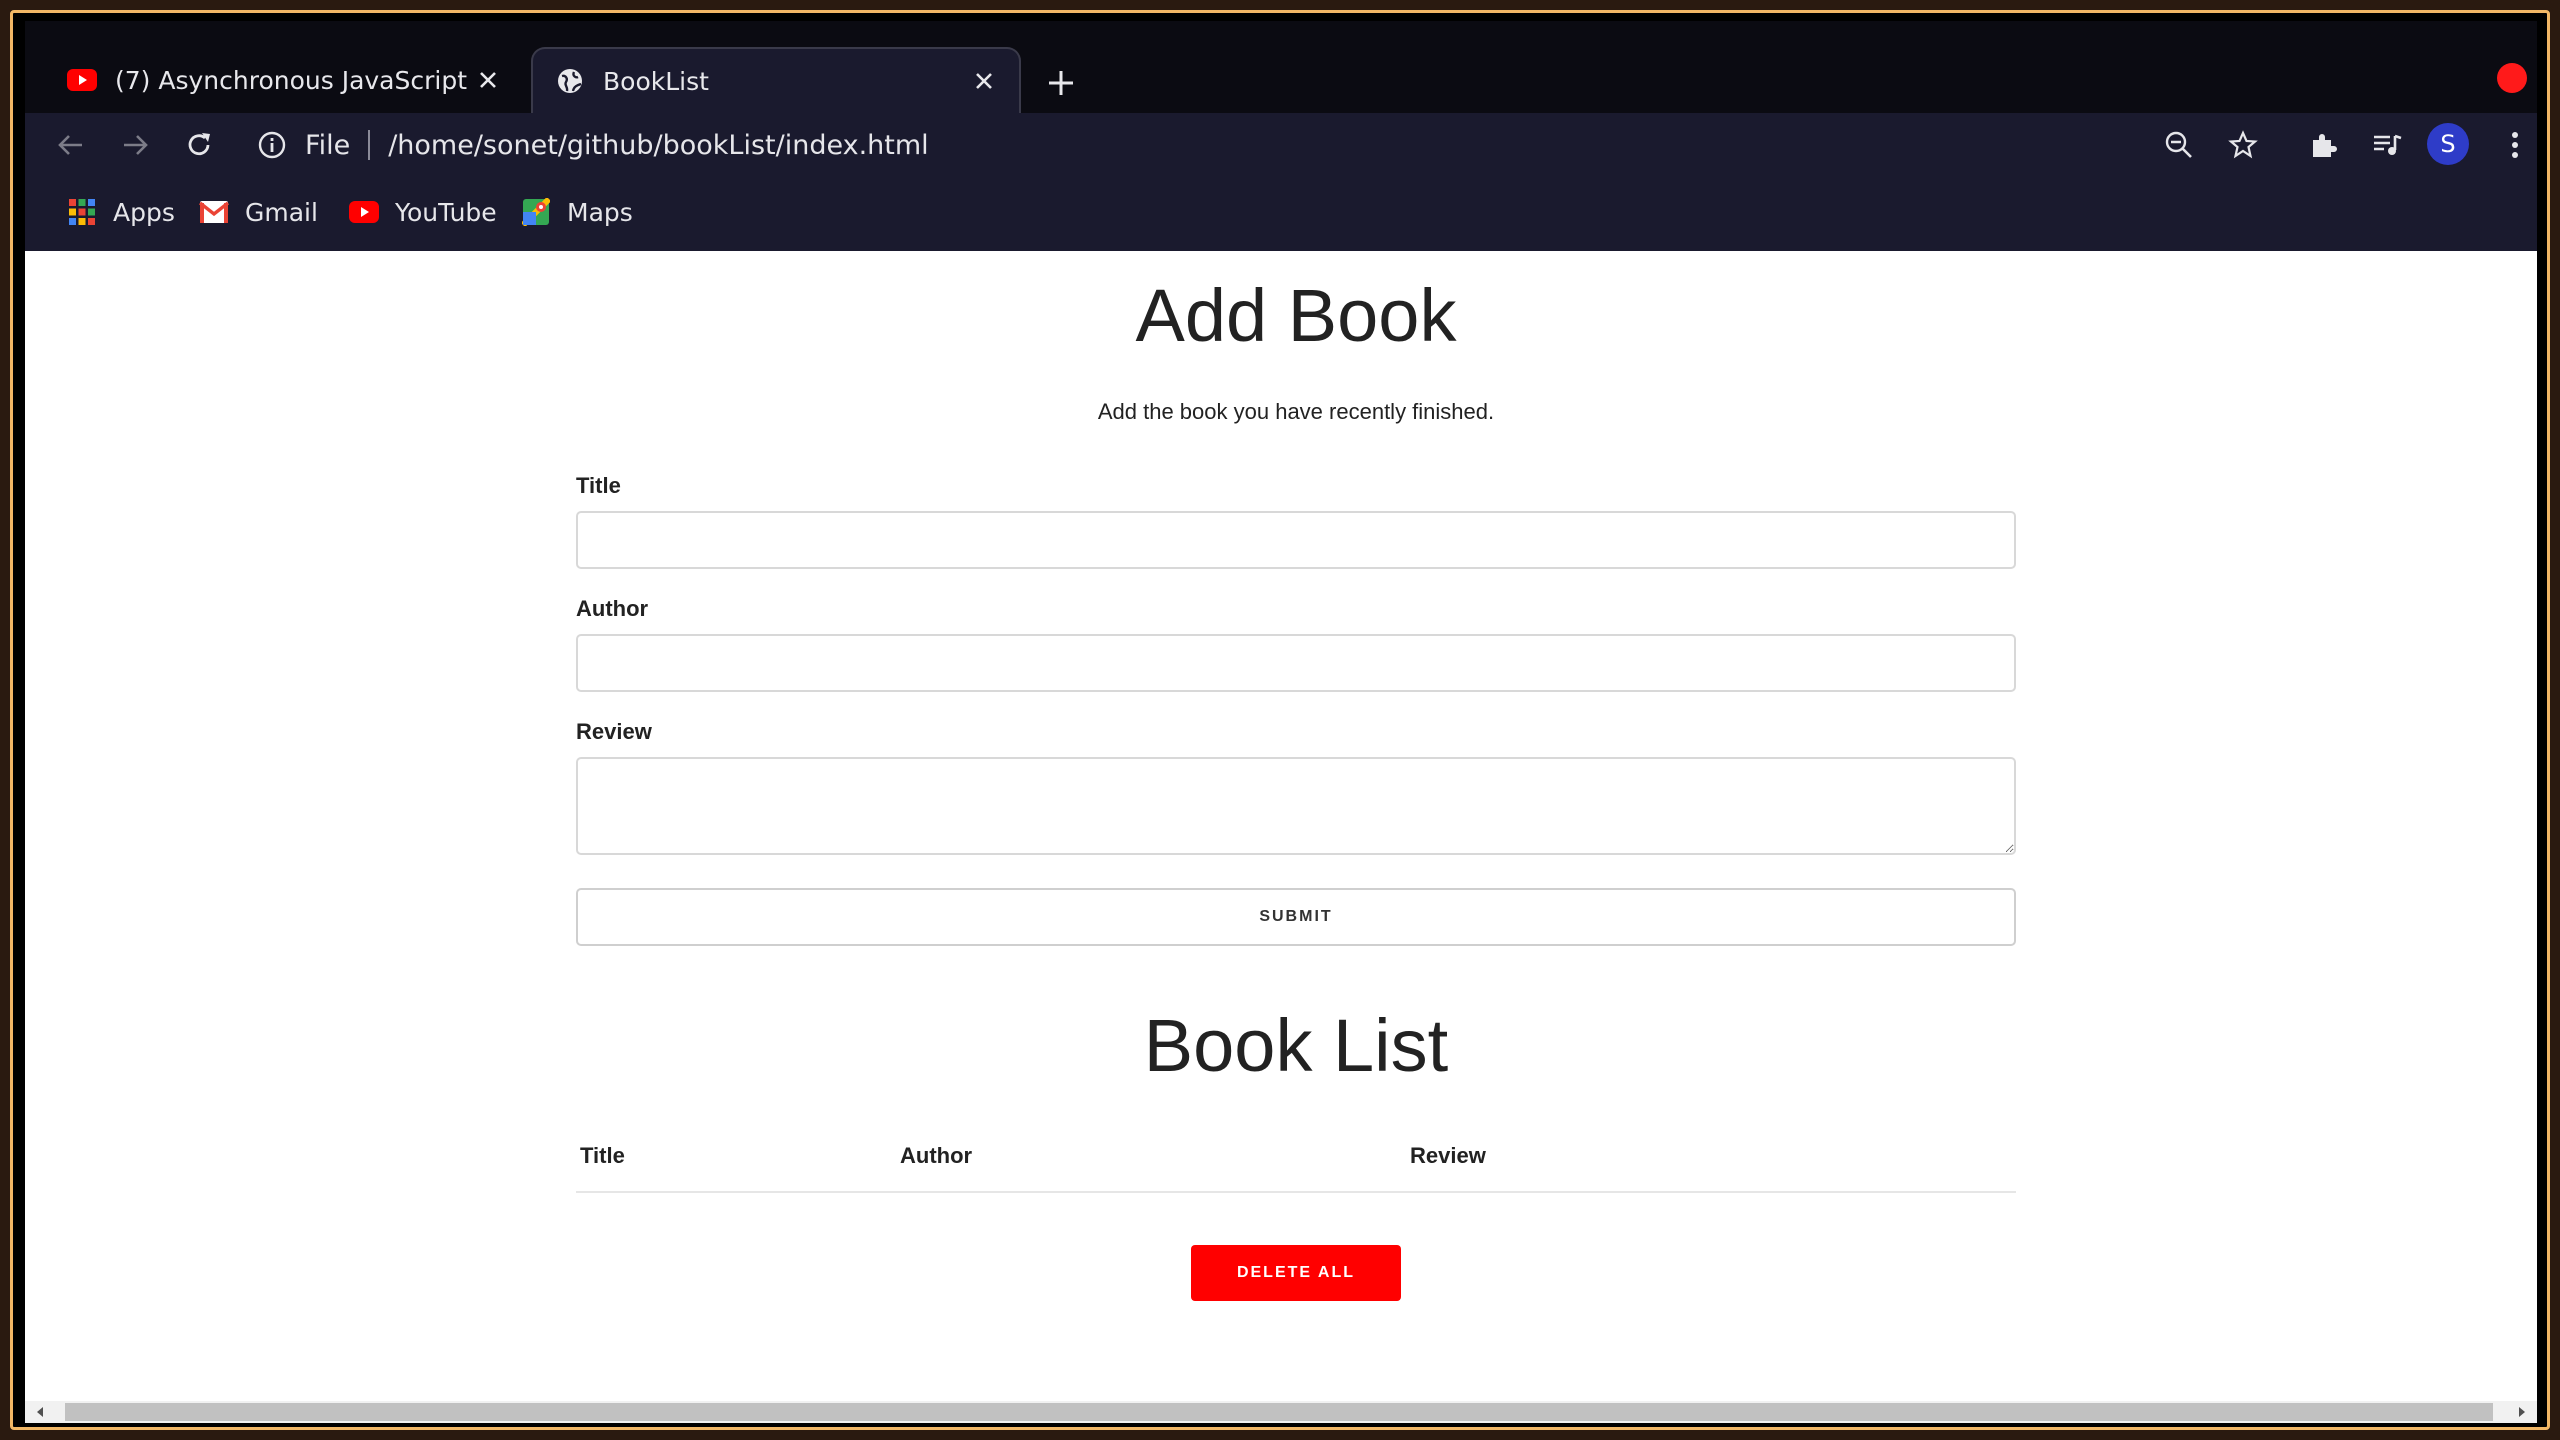  I want to click on url-separator, so click(369, 145).